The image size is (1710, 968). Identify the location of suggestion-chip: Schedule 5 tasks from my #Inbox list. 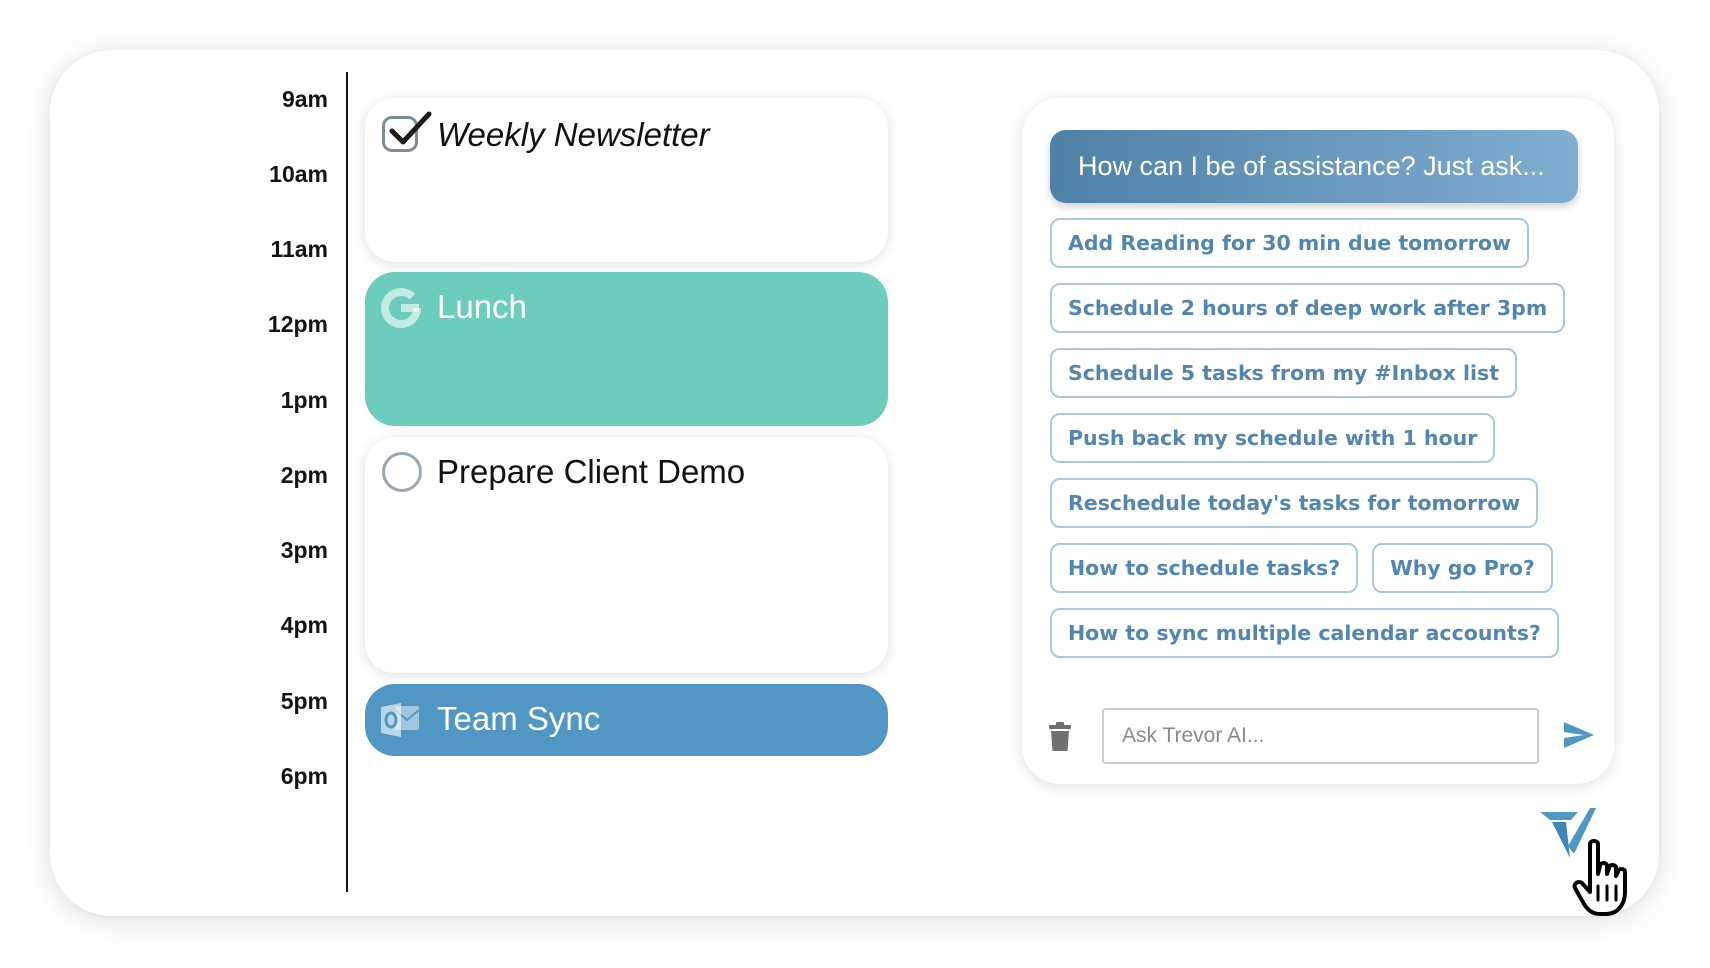
(1284, 373).